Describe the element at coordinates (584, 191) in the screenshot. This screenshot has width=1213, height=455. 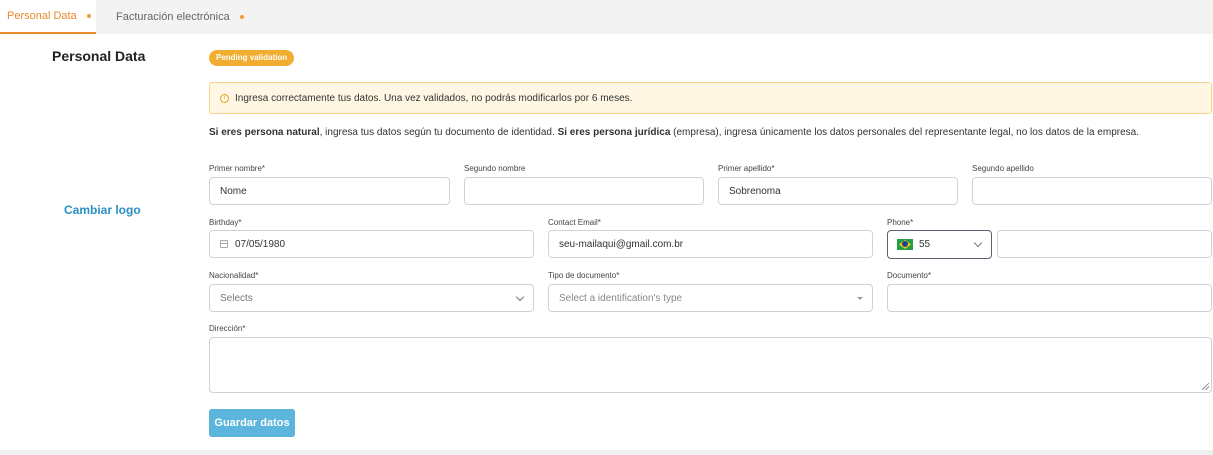
I see `second-name-input` at that location.